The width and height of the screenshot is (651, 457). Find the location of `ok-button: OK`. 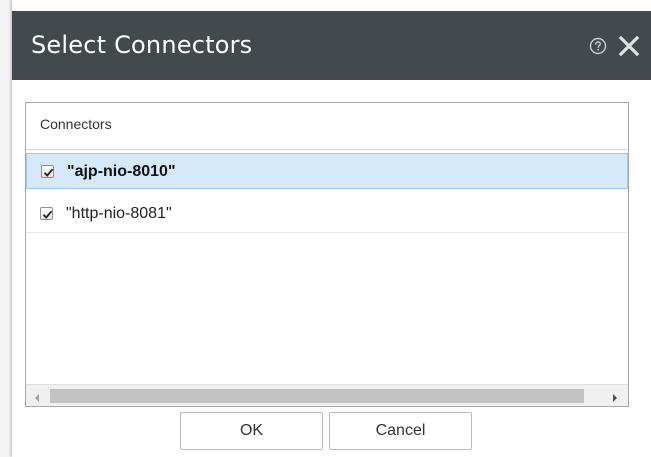

ok-button: OK is located at coordinates (251, 431).